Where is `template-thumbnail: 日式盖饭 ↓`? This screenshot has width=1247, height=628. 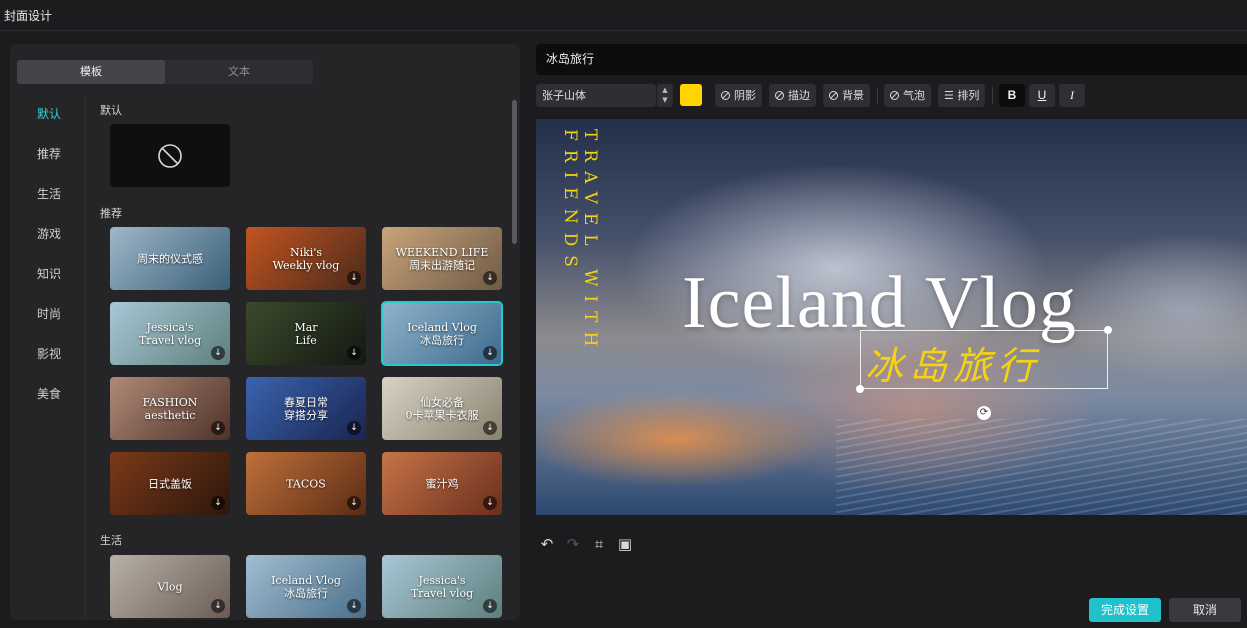
template-thumbnail: 日式盖饭 ↓ is located at coordinates (170, 483).